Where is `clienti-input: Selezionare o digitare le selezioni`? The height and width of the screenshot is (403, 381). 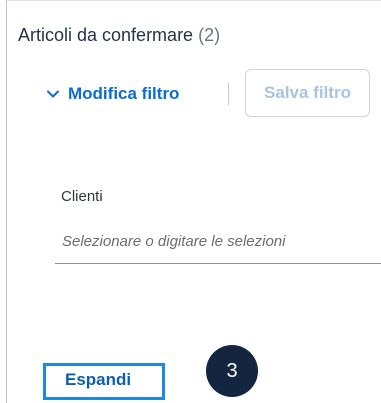 clienti-input: Selezionare o digitare le selezioni is located at coordinates (218, 244).